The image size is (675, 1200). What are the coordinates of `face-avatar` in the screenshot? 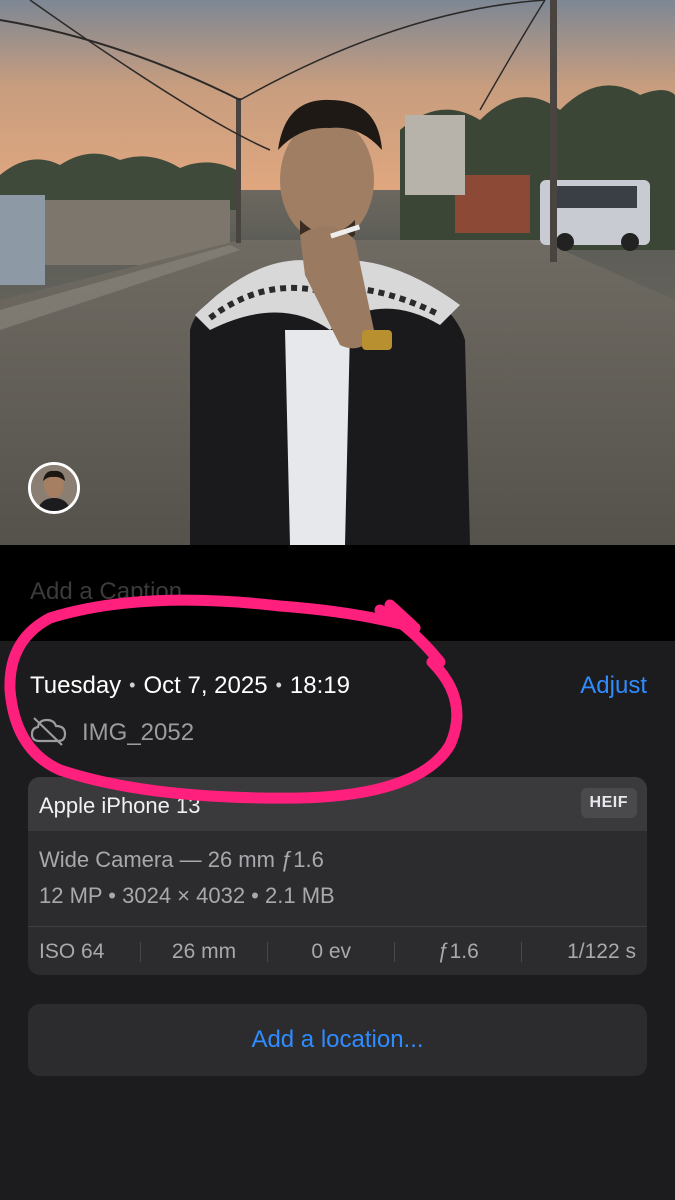 It's located at (54, 488).